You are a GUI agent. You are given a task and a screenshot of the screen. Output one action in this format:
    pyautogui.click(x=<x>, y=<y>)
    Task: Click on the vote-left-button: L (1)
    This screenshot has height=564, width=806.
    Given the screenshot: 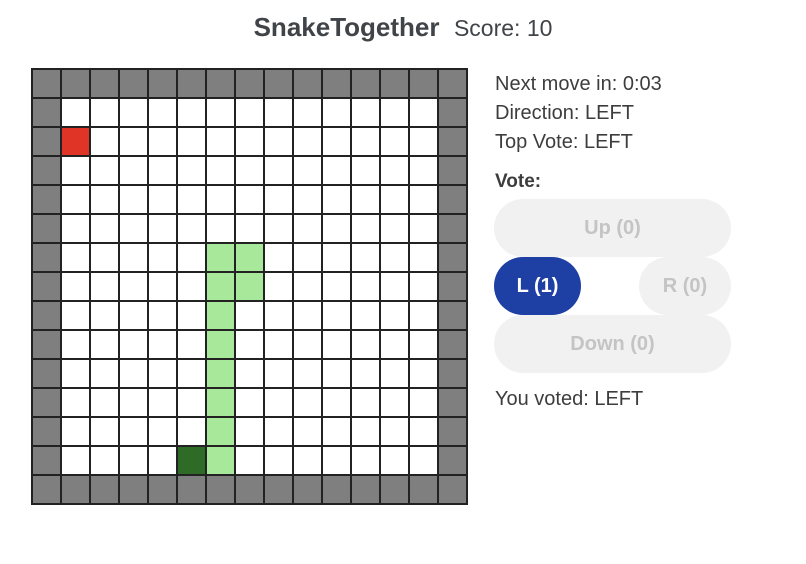 What is the action you would take?
    pyautogui.click(x=537, y=286)
    